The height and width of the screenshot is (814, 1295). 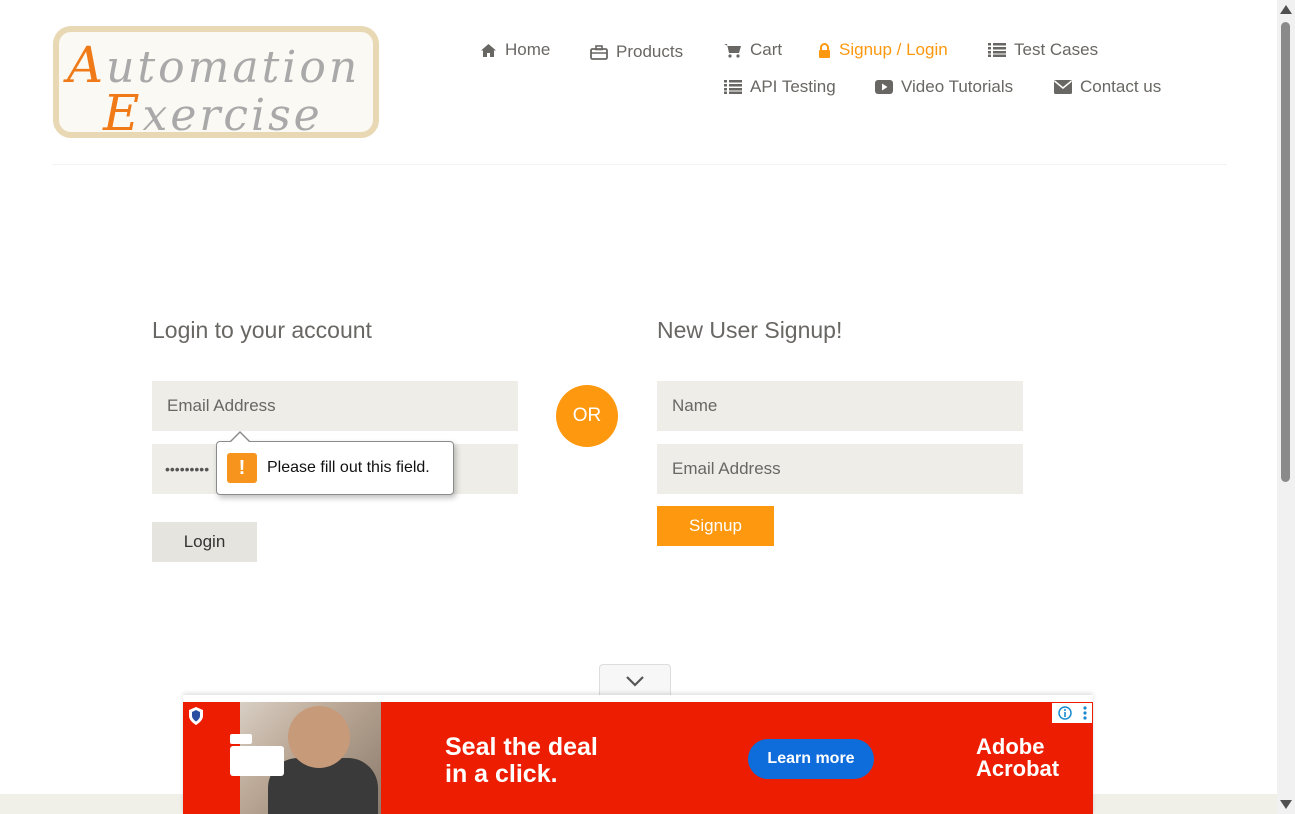 What do you see at coordinates (1064, 713) in the screenshot?
I see `info-icon` at bounding box center [1064, 713].